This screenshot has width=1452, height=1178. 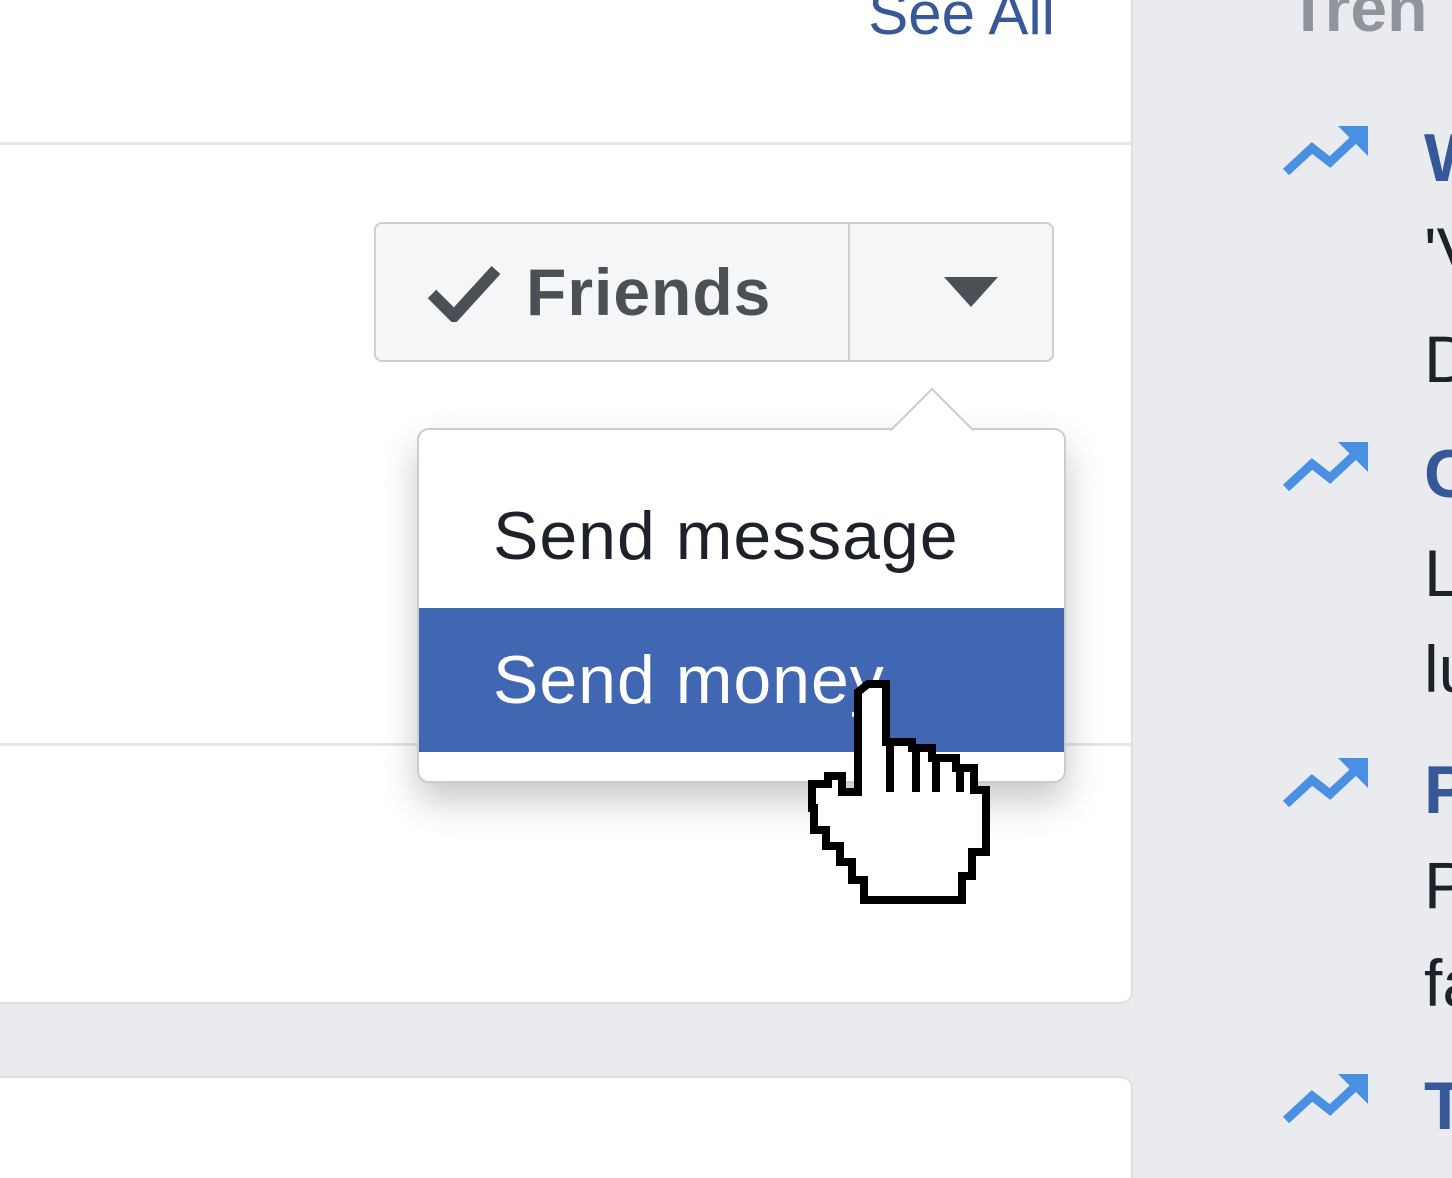 What do you see at coordinates (565, 143) in the screenshot?
I see `divider` at bounding box center [565, 143].